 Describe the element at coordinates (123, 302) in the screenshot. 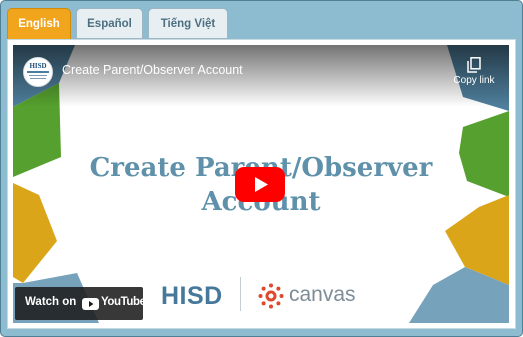

I see `youtube-wordmark: YouTube` at that location.